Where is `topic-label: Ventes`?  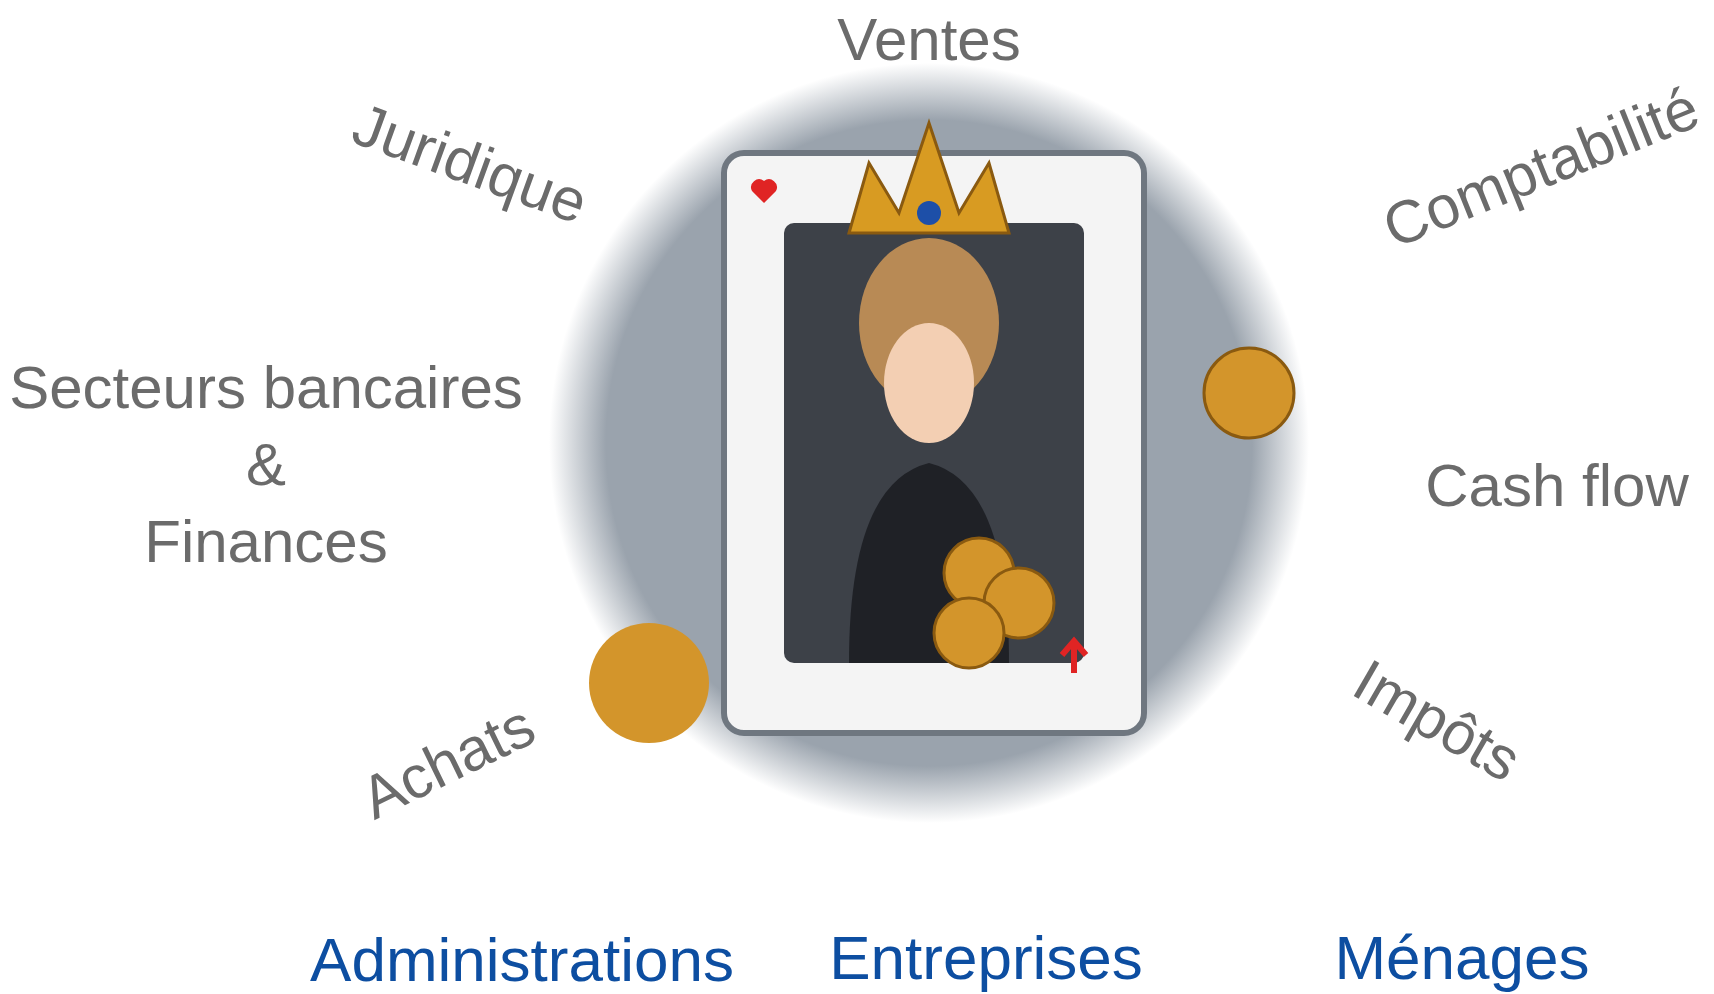 topic-label: Ventes is located at coordinates (929, 40).